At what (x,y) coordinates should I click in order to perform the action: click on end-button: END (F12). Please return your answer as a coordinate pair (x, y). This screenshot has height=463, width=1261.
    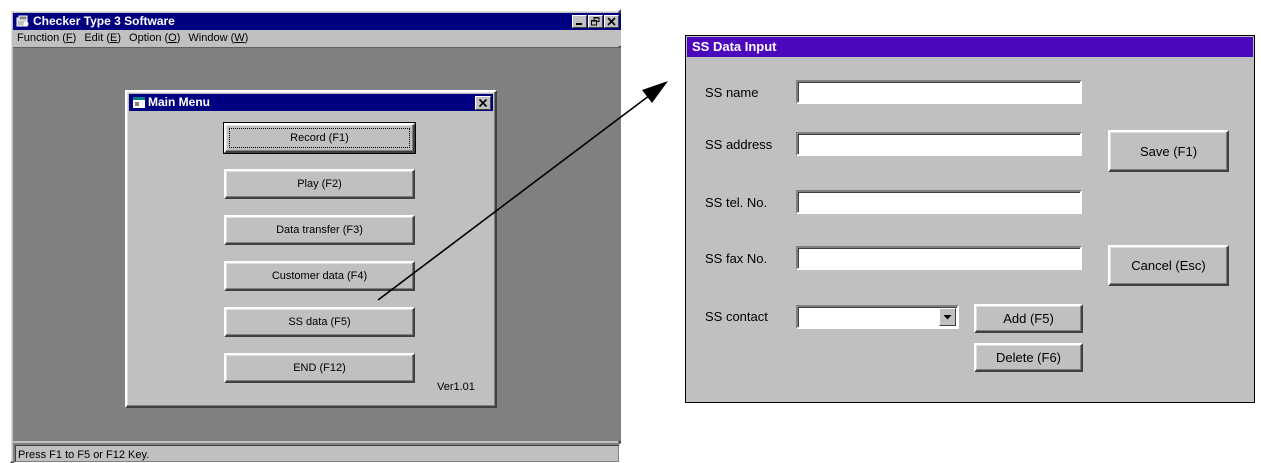
    Looking at the image, I should click on (319, 368).